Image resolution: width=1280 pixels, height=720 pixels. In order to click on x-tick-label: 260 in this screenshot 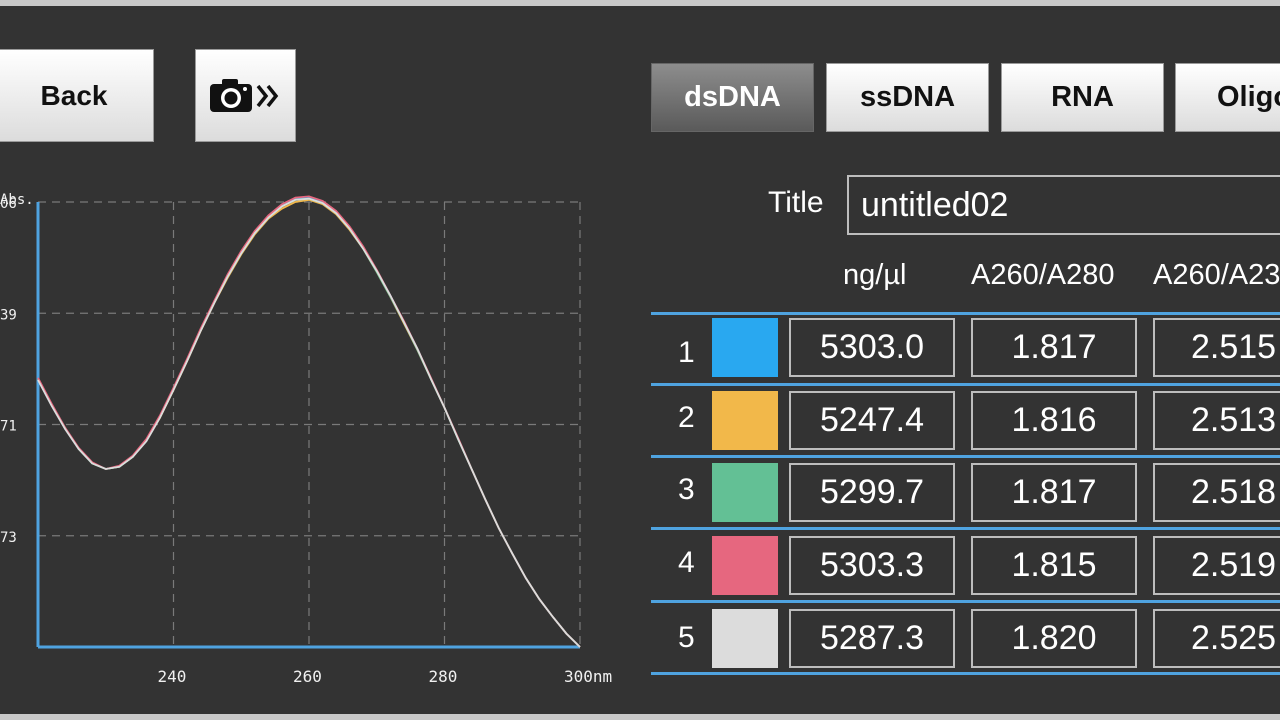, I will do `click(307, 676)`.